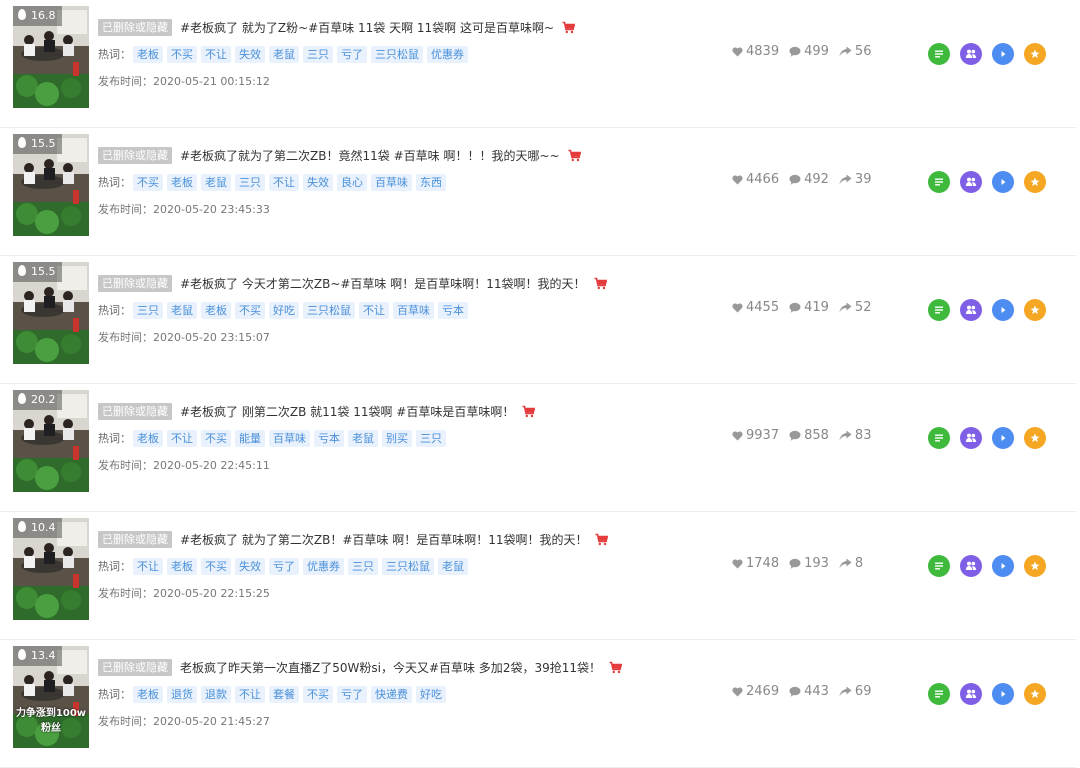 This screenshot has height=768, width=1080. Describe the element at coordinates (431, 182) in the screenshot. I see `hot-word-tag: 东西` at that location.